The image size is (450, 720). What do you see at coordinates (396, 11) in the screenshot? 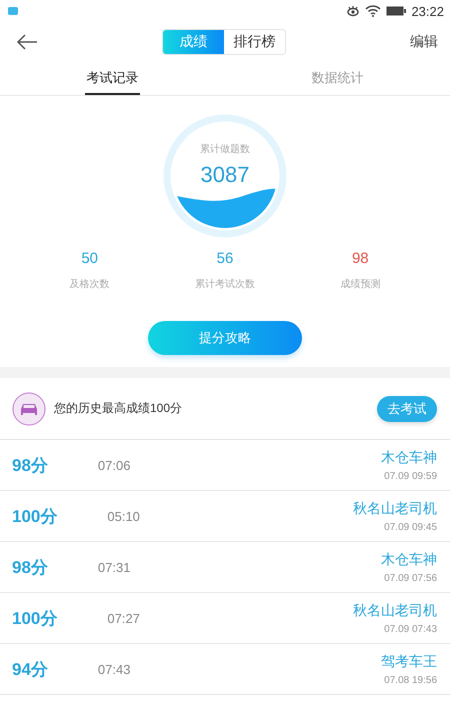
I see `battery-icon` at bounding box center [396, 11].